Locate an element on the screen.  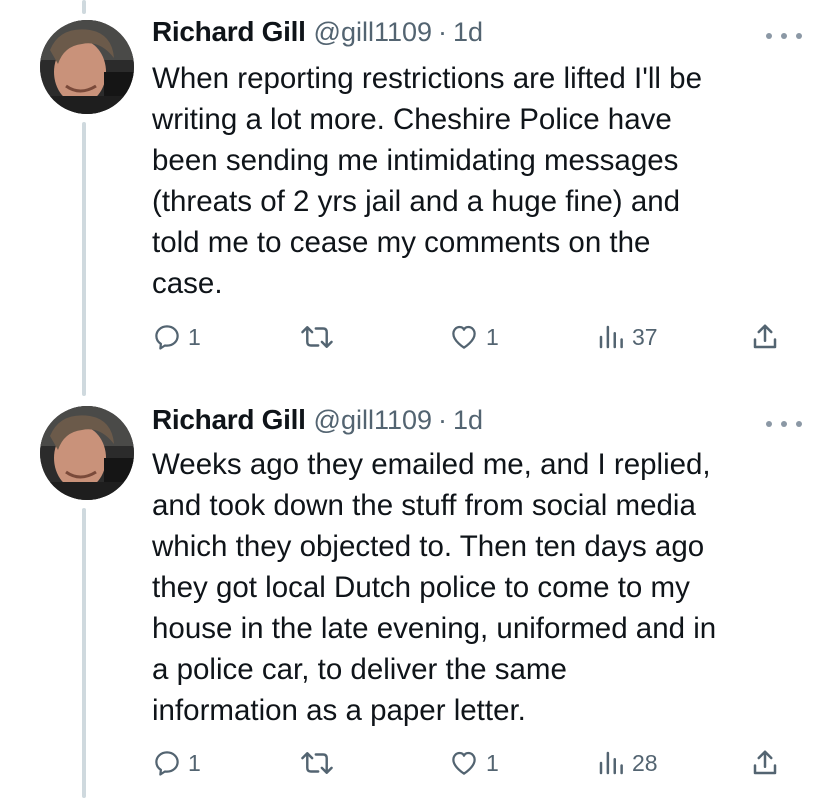
views-button: 28 is located at coordinates (627, 763).